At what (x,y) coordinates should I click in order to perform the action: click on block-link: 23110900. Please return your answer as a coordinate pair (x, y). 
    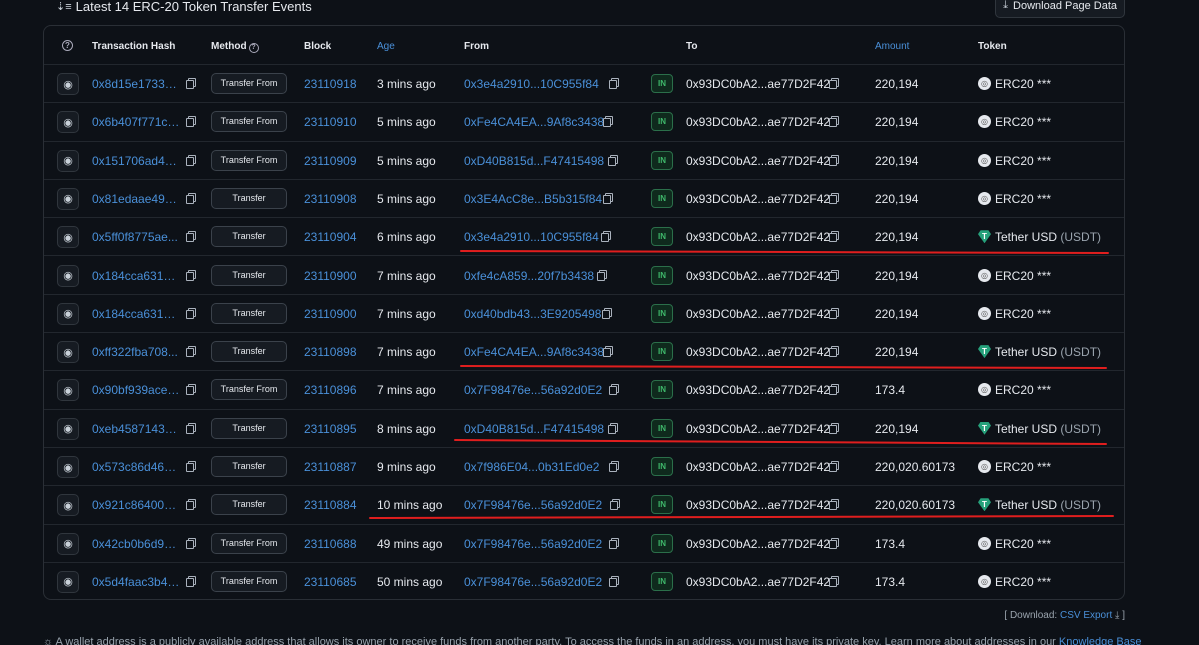
    Looking at the image, I should click on (330, 314).